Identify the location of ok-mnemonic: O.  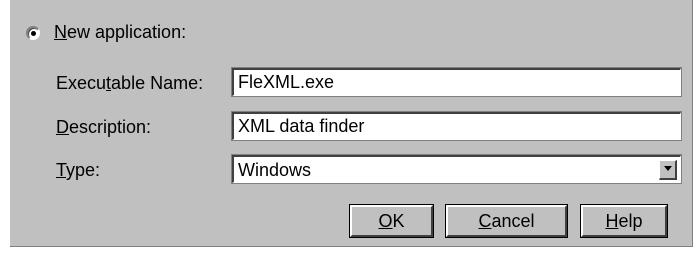
(385, 220).